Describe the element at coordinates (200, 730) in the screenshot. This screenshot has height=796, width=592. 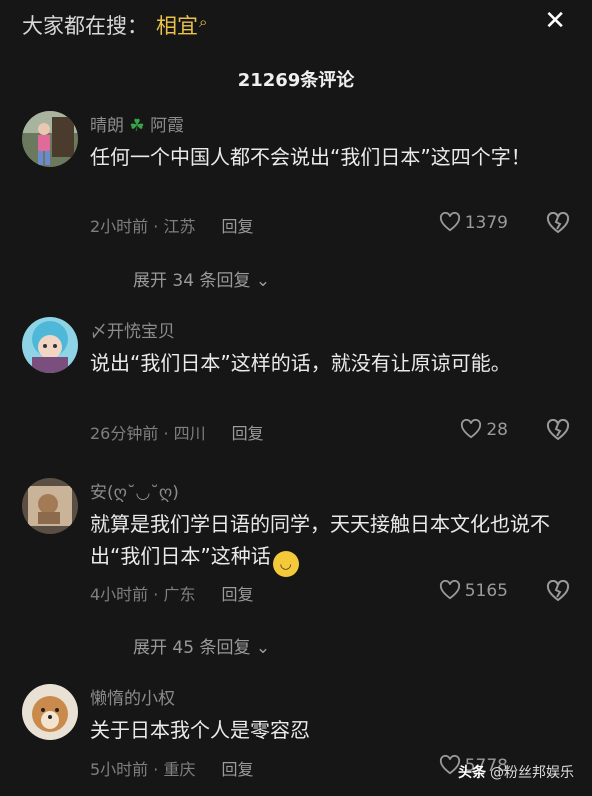
I see `comment-text: 关于日本我个人是零容忍` at that location.